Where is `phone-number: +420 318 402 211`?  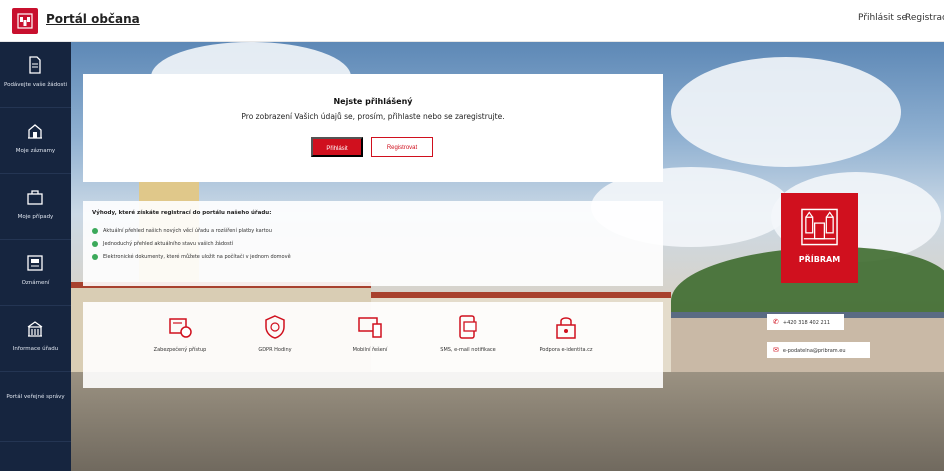
phone-number: +420 318 402 211 is located at coordinates (806, 323).